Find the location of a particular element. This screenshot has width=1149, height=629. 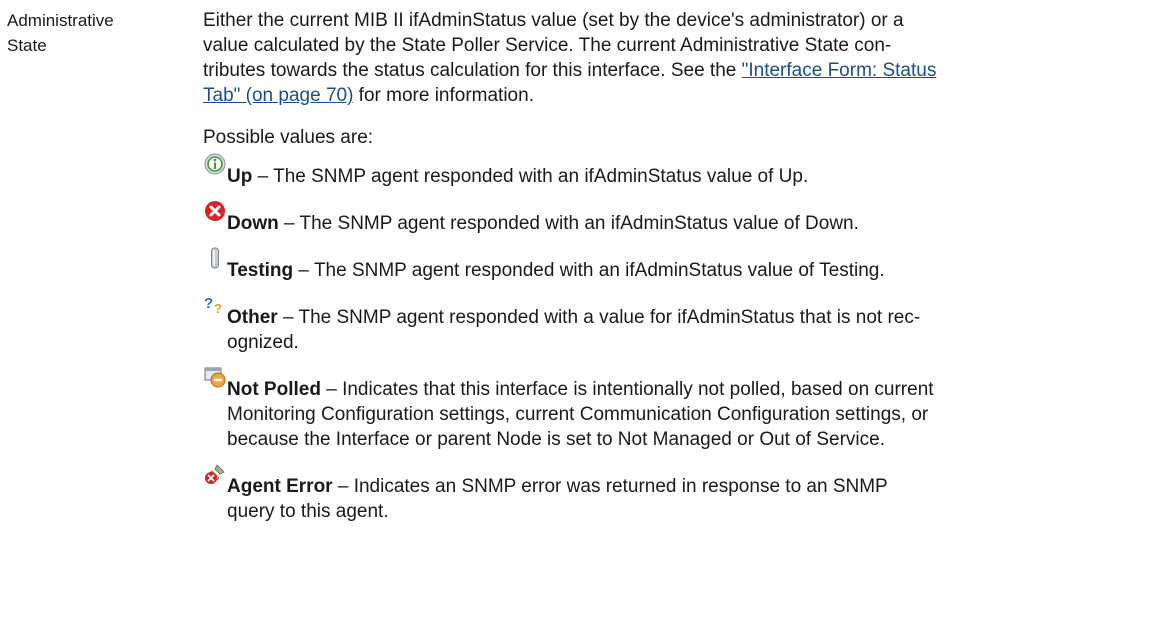

link-text-part-2: Tab" (on page 70) is located at coordinates (278, 95).